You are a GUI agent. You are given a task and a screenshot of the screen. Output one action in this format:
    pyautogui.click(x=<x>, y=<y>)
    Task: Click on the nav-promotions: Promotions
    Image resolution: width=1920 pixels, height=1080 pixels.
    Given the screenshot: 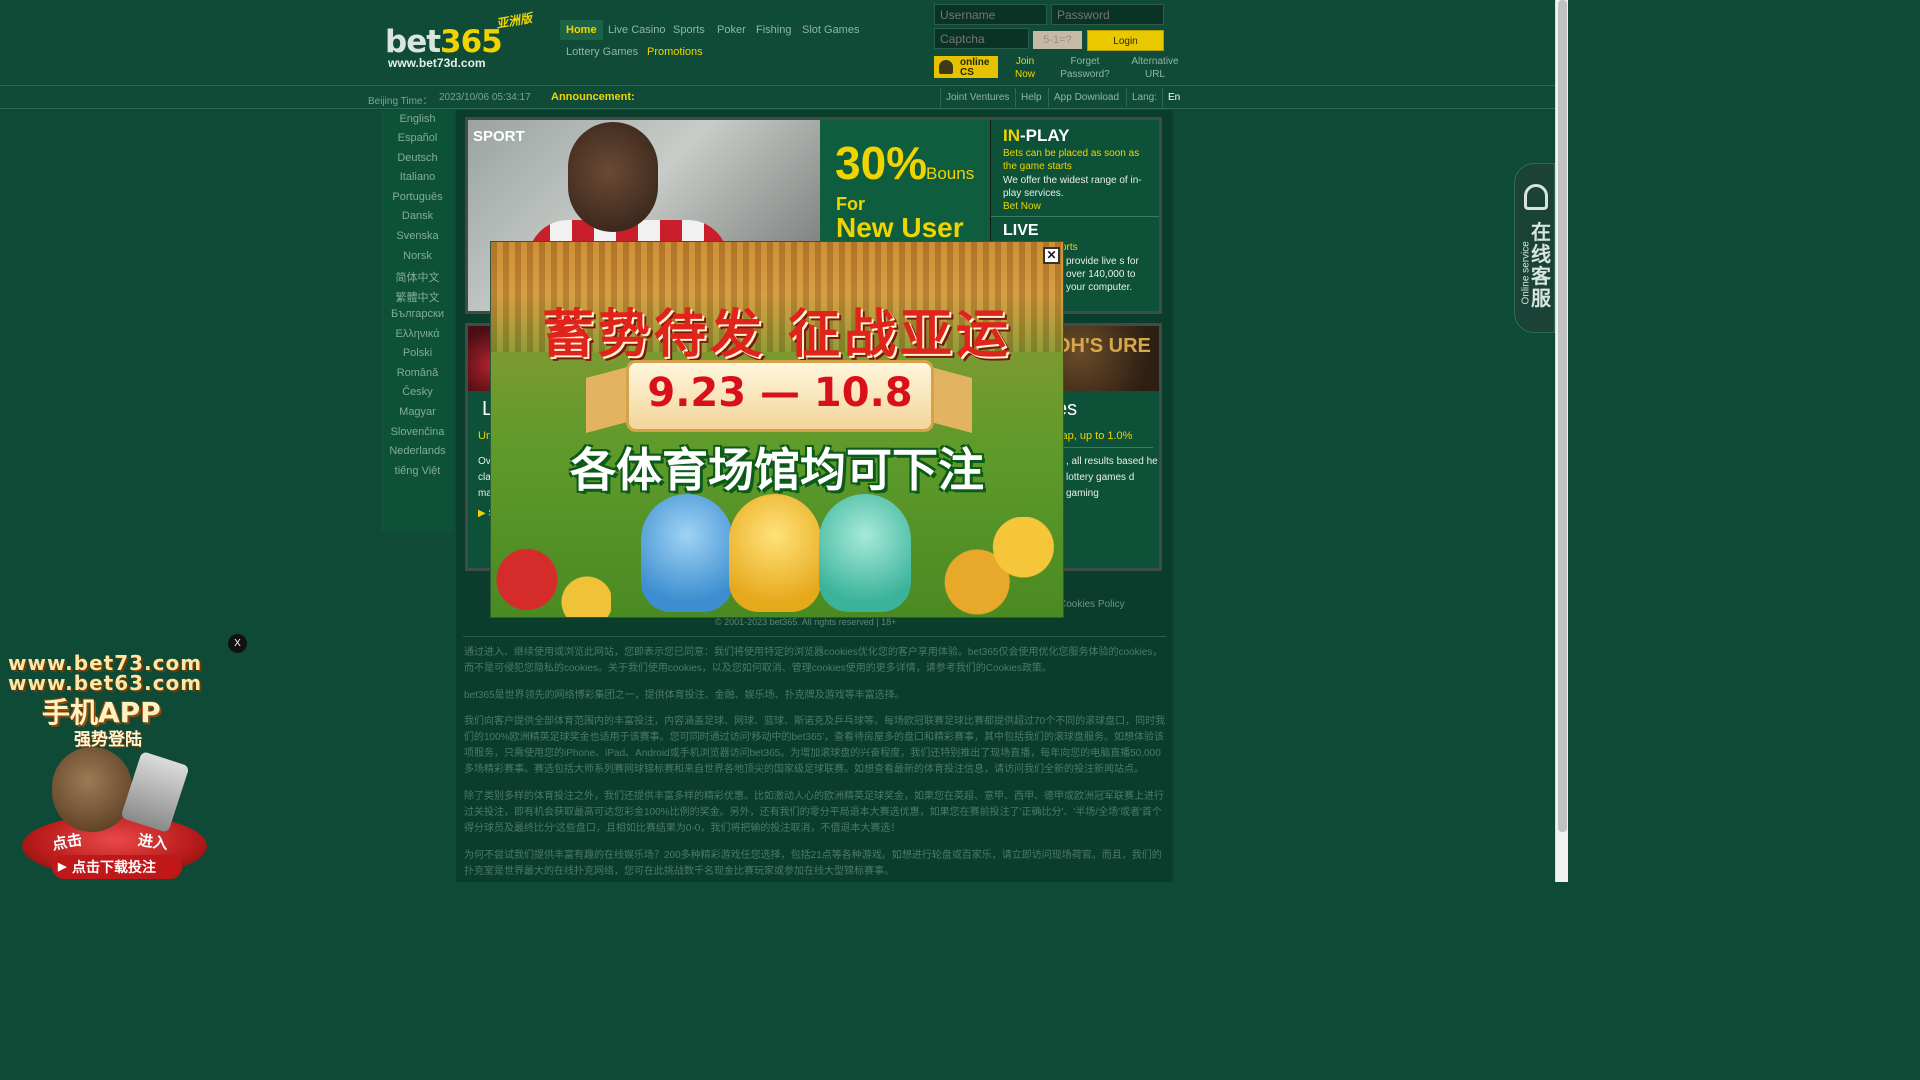 What is the action you would take?
    pyautogui.click(x=675, y=52)
    